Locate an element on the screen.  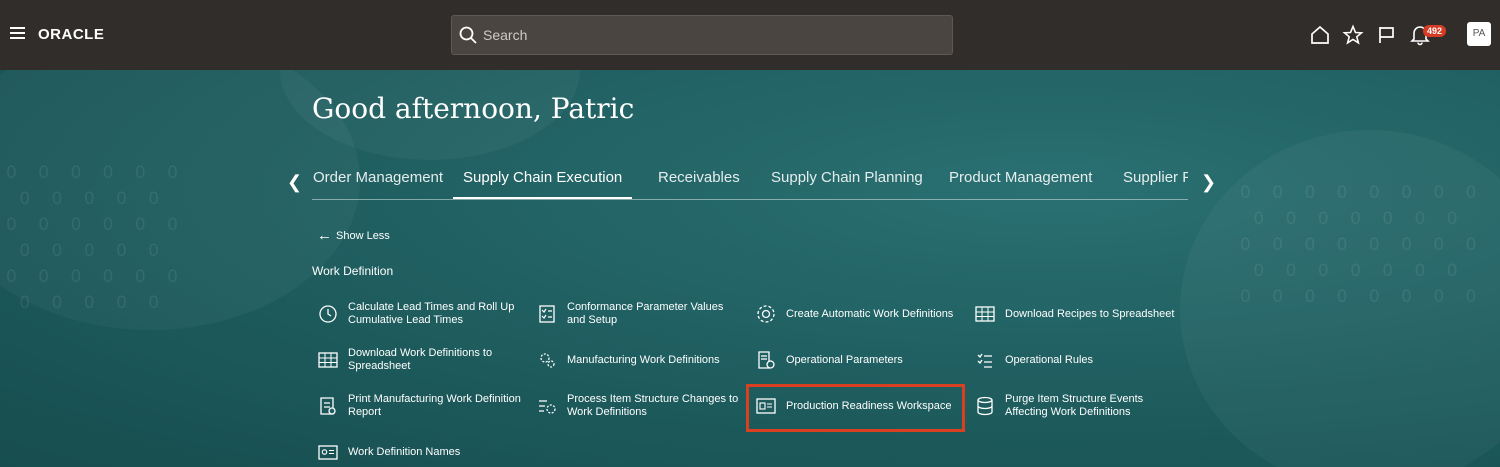
task-download-recipes: Download Recipes to Spreadsheet is located at coordinates (1076, 314).